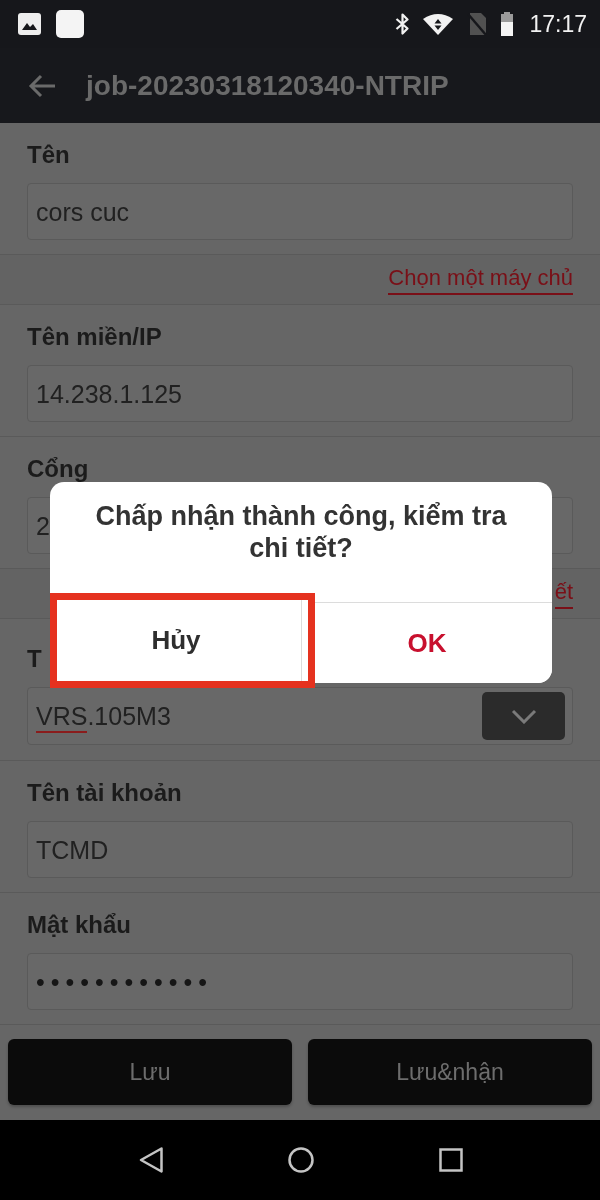  I want to click on text-link: Chọn một máy chủ, so click(480, 279).